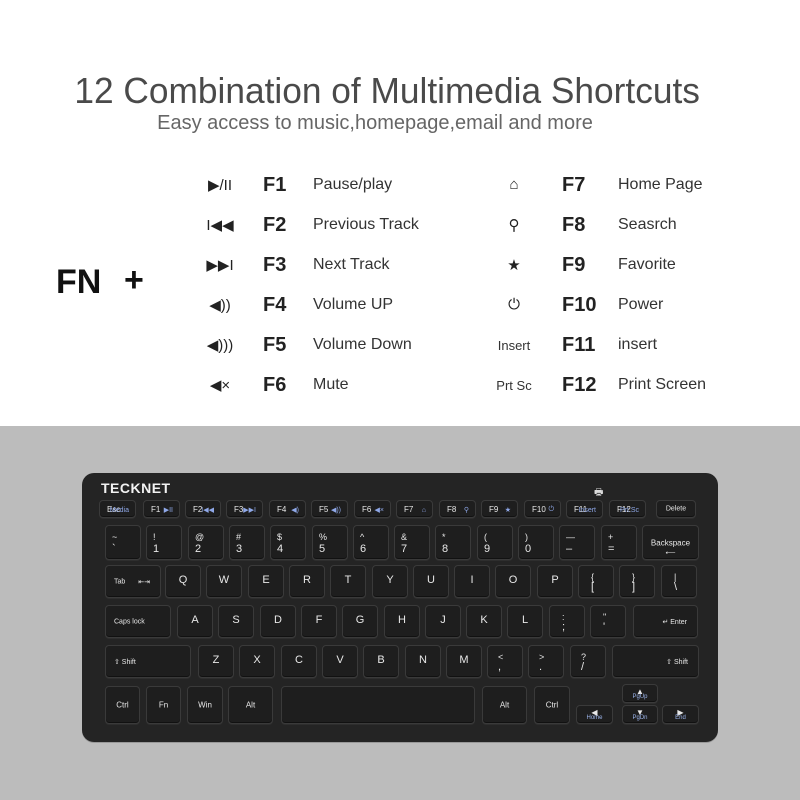  I want to click on key-label: 8, so click(445, 549).